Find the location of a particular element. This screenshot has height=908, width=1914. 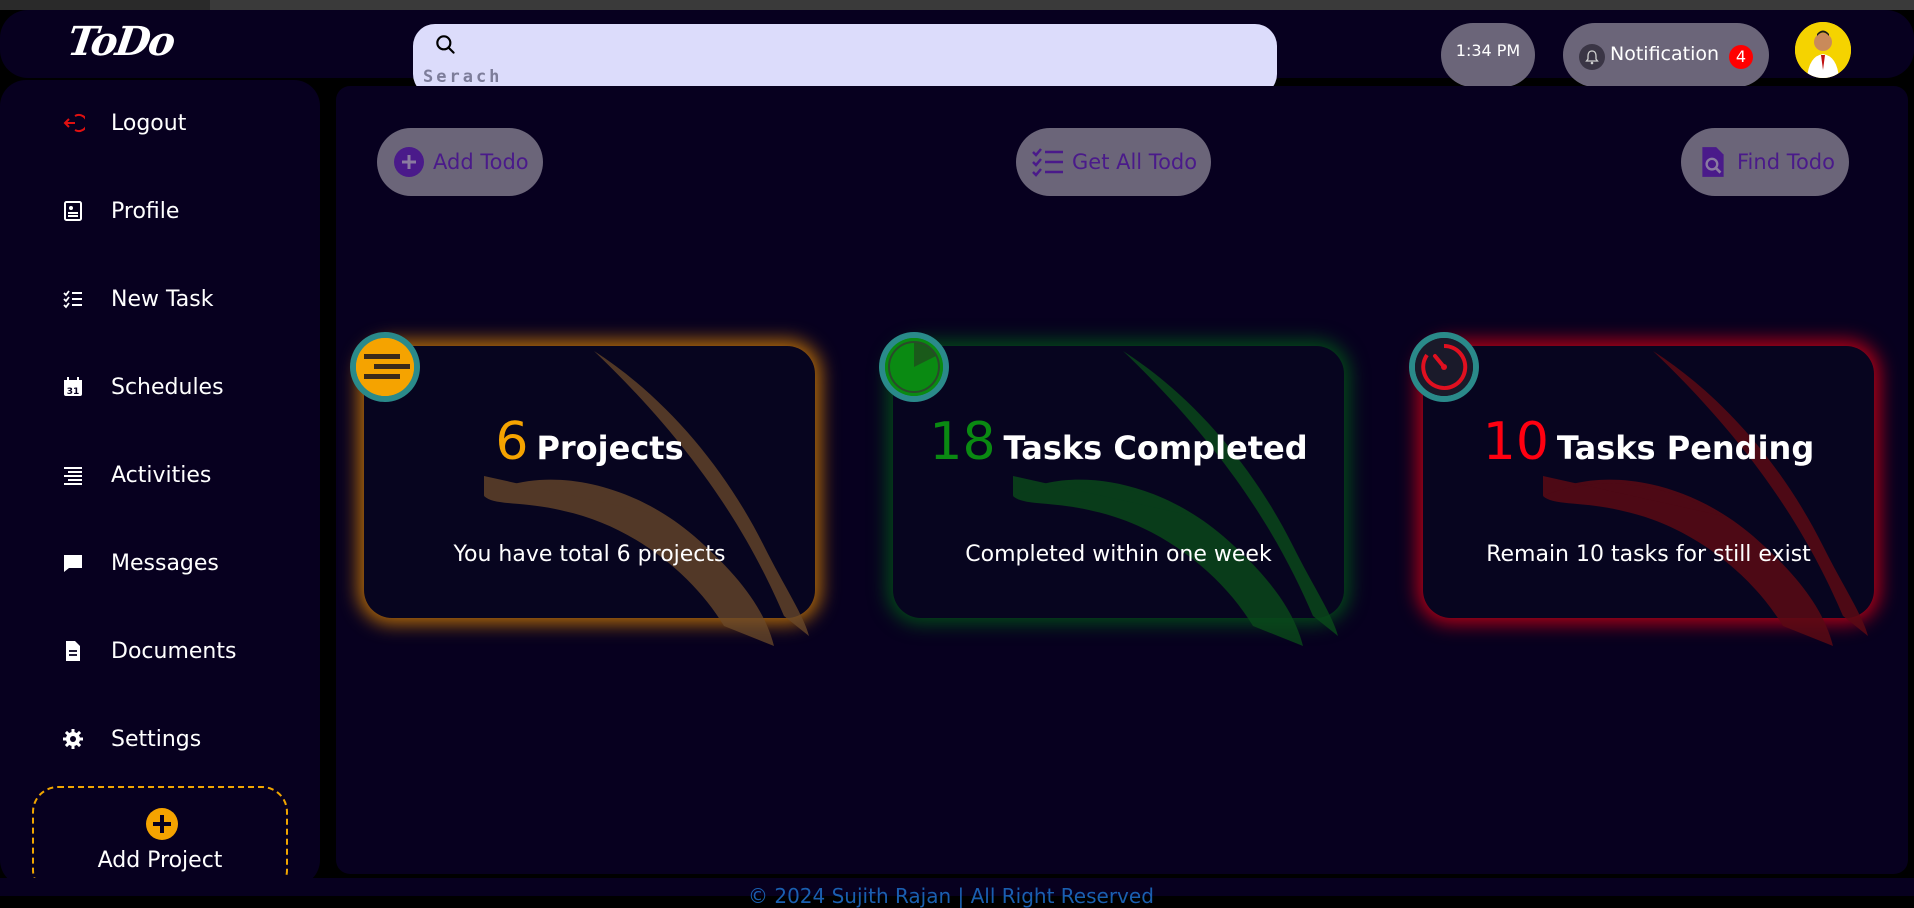

bell-icon is located at coordinates (1592, 57).